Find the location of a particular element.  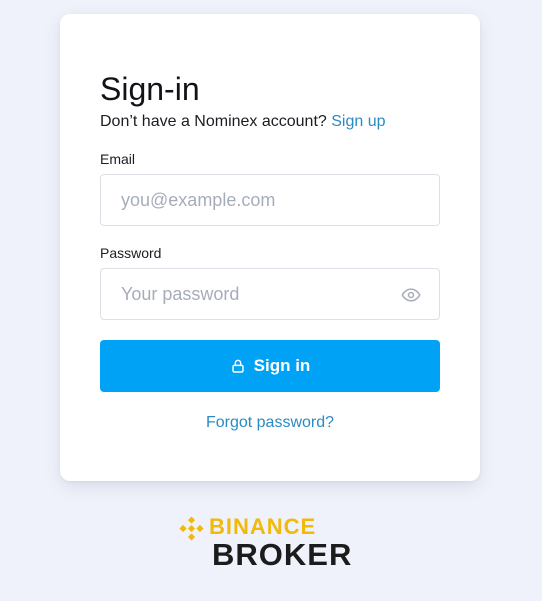

binance-broker-logo: BINANCE BROKER is located at coordinates (271, 543).